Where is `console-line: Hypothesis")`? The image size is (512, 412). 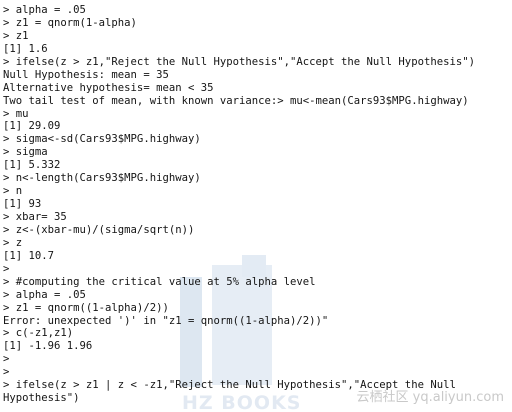 console-line: Hypothesis") is located at coordinates (41, 398).